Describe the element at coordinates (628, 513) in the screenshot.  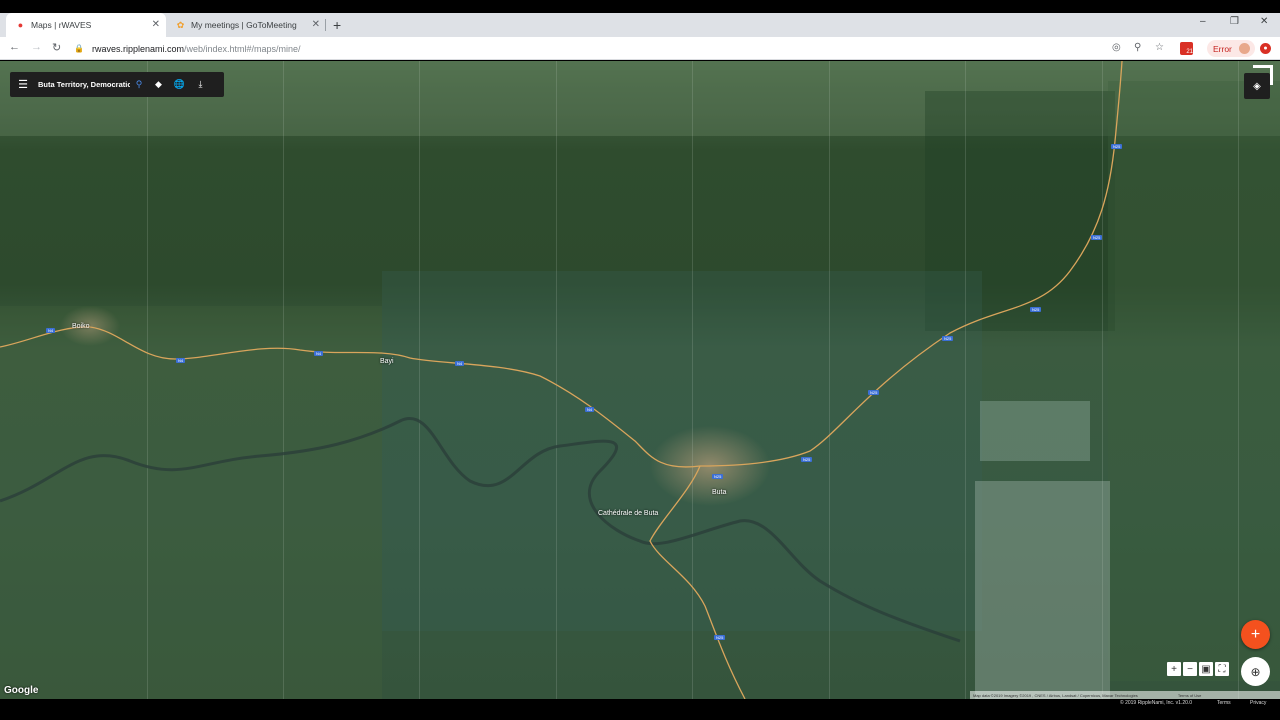
I see `place-label: Cathédrale de Buta` at that location.